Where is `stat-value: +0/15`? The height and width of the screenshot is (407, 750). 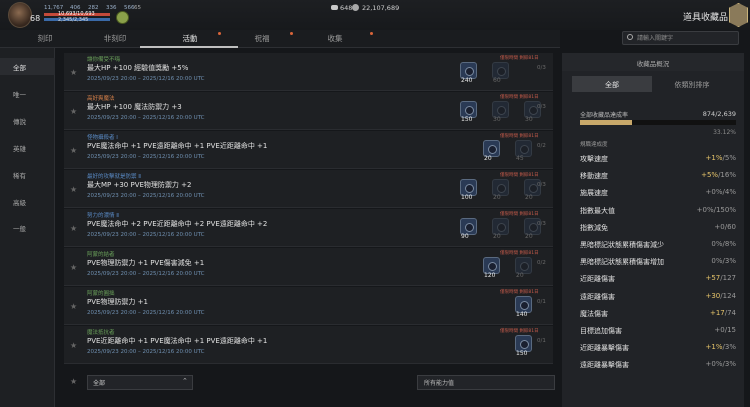 stat-value: +0/15 is located at coordinates (725, 330).